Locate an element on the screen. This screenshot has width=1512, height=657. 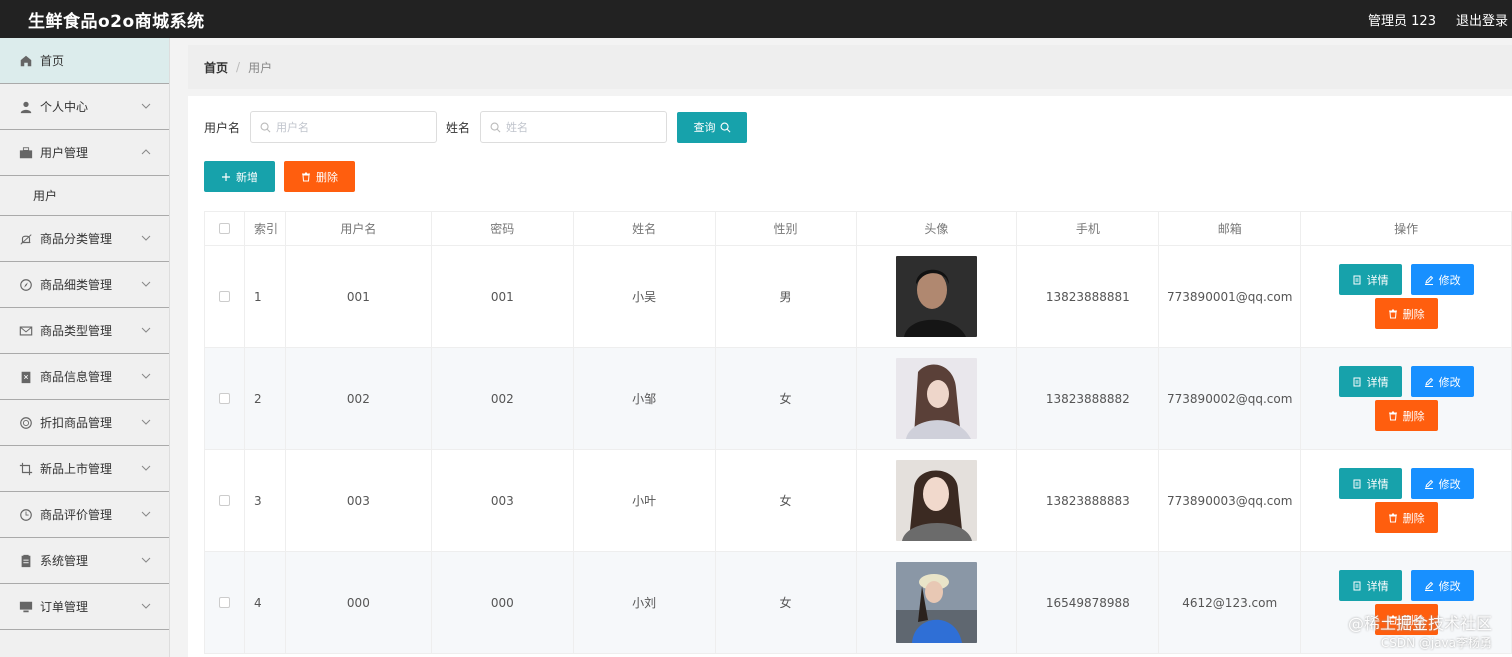
sidebar-item-type-management: 商品类型管理 is located at coordinates (84, 331).